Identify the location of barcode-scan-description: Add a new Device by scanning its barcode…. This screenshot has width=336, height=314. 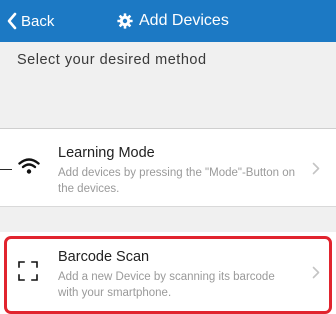
(166, 285).